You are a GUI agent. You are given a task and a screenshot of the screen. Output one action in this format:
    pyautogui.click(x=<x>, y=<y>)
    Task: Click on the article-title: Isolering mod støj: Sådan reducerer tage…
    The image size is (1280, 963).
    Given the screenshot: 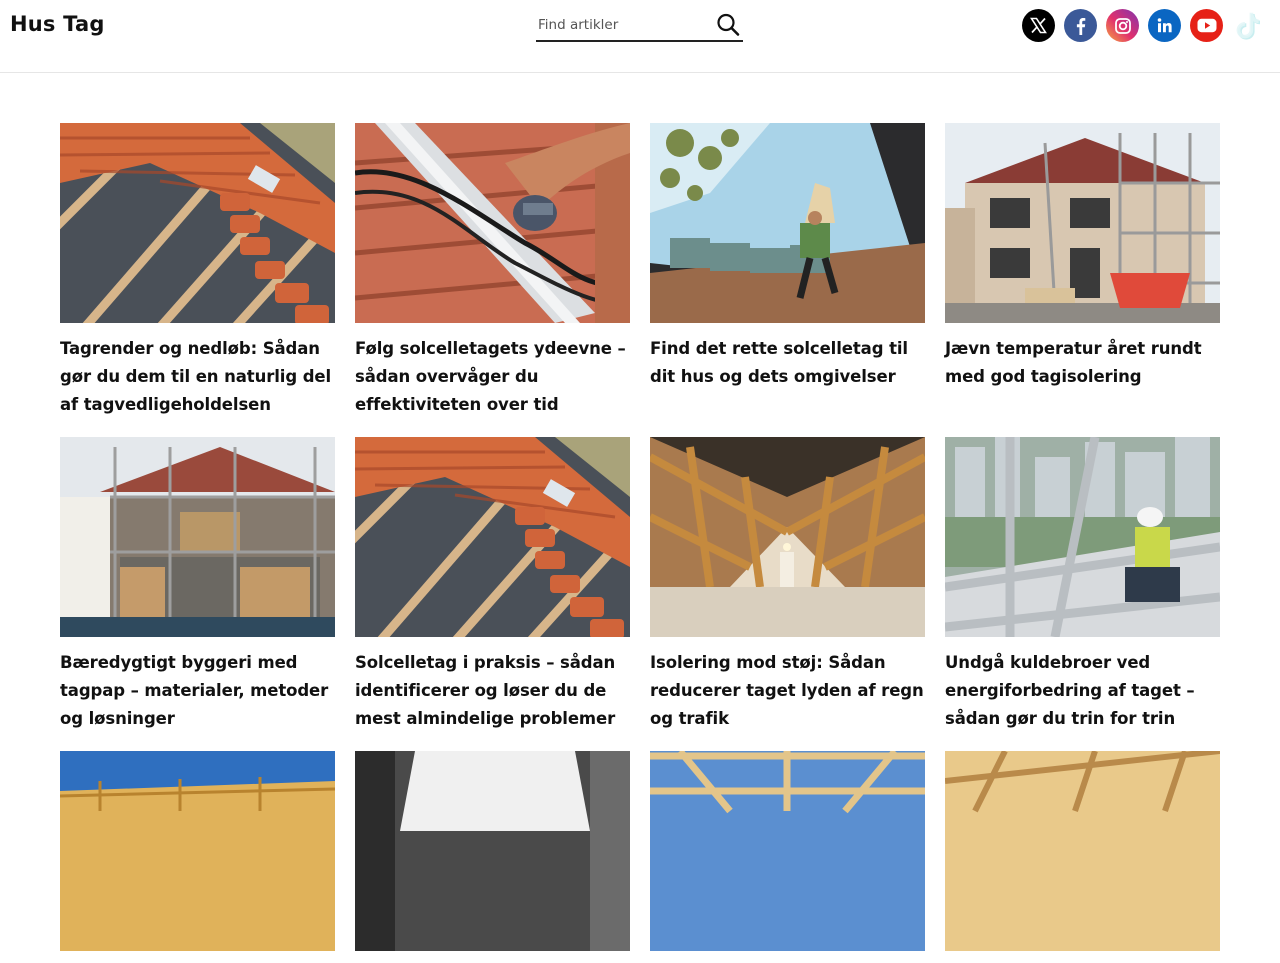 What is the action you would take?
    pyautogui.click(x=787, y=691)
    